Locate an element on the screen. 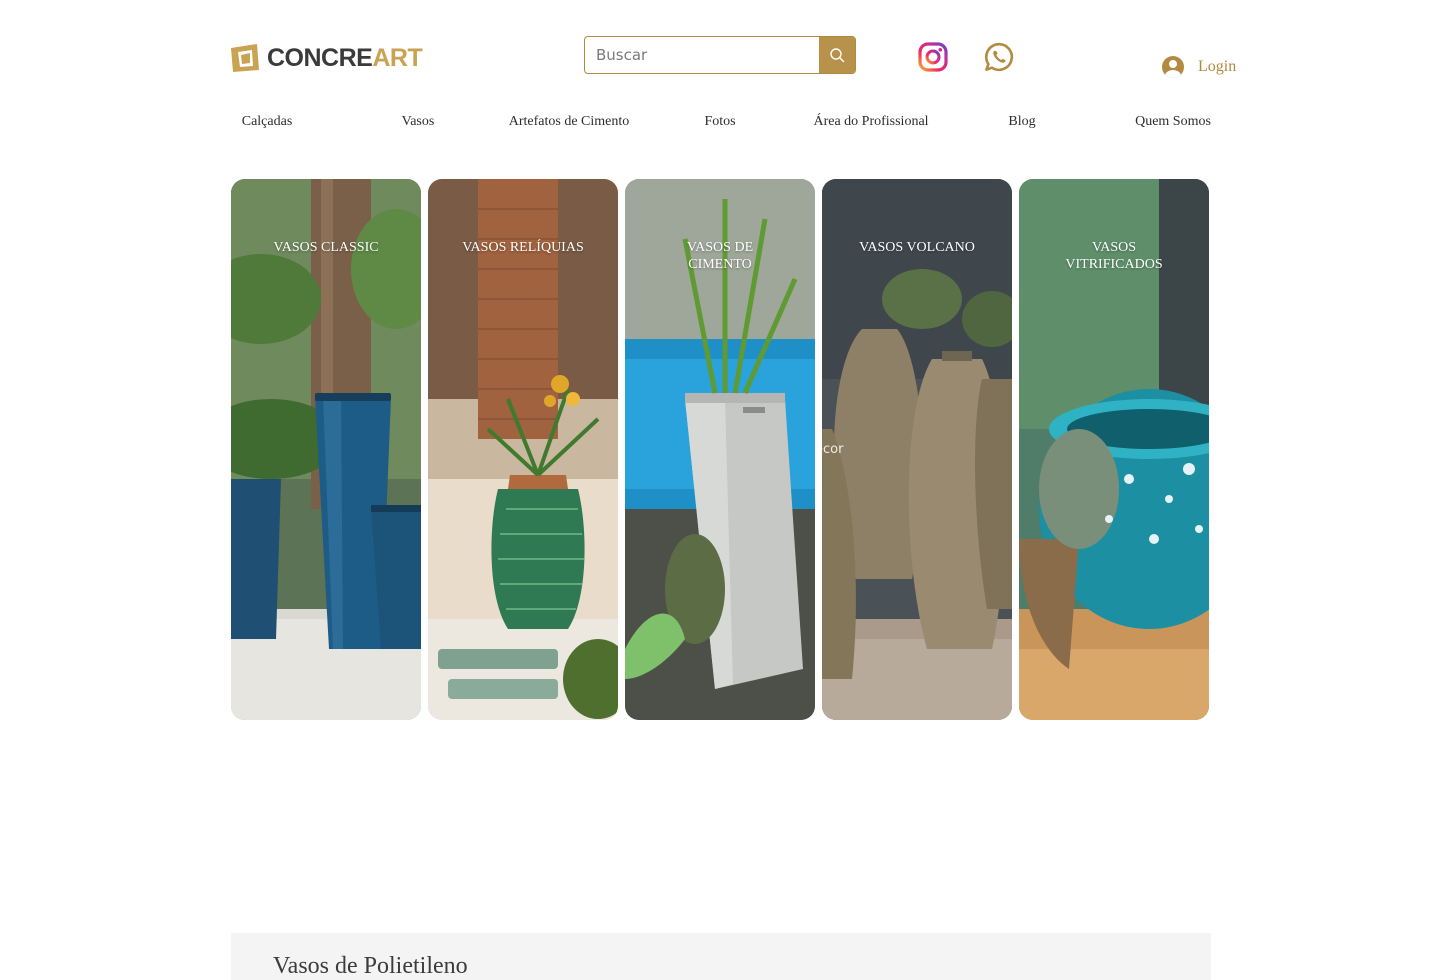  login-button: Login is located at coordinates (1199, 67).